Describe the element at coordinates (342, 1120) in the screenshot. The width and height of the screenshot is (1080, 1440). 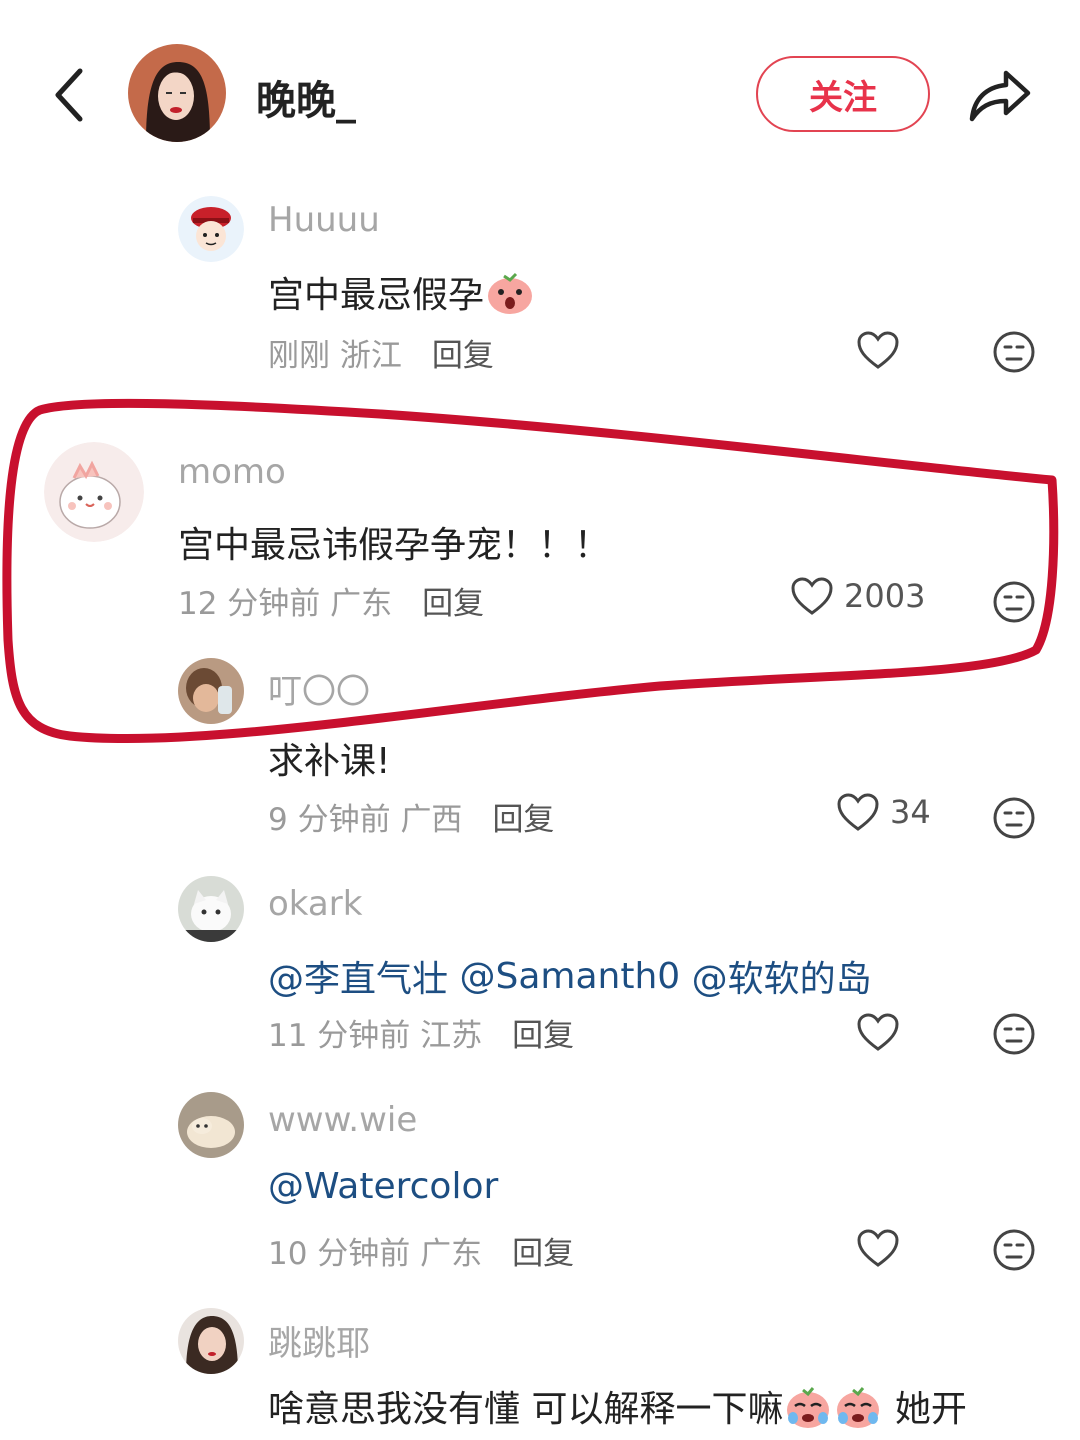
I see `username: www.wie` at that location.